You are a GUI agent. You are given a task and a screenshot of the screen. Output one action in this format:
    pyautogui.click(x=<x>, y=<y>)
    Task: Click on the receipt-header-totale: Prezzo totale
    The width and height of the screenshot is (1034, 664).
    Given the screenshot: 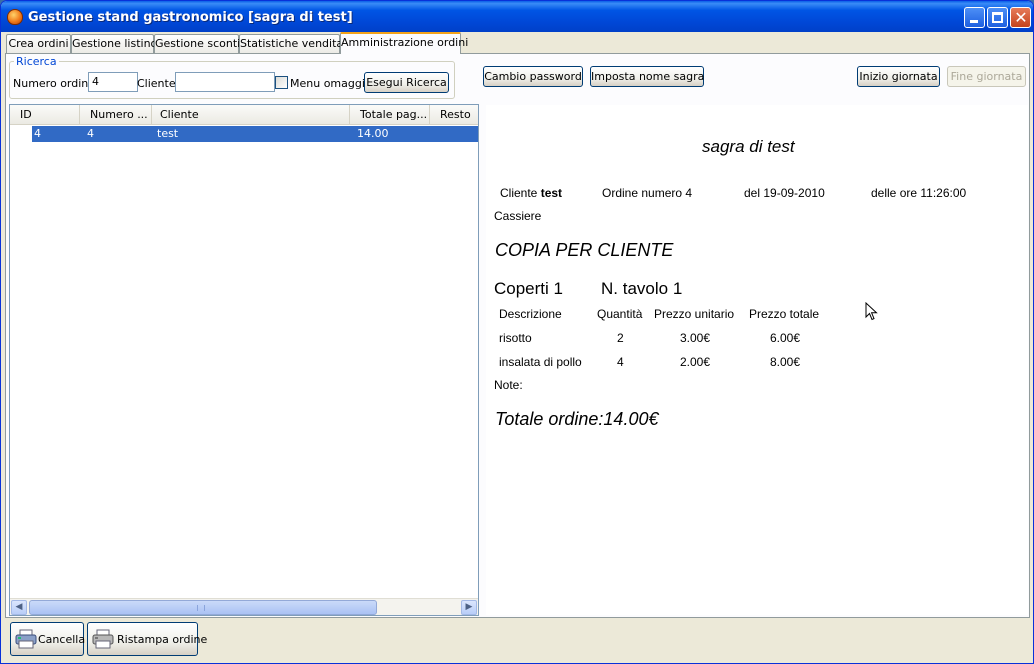 What is the action you would take?
    pyautogui.click(x=784, y=314)
    